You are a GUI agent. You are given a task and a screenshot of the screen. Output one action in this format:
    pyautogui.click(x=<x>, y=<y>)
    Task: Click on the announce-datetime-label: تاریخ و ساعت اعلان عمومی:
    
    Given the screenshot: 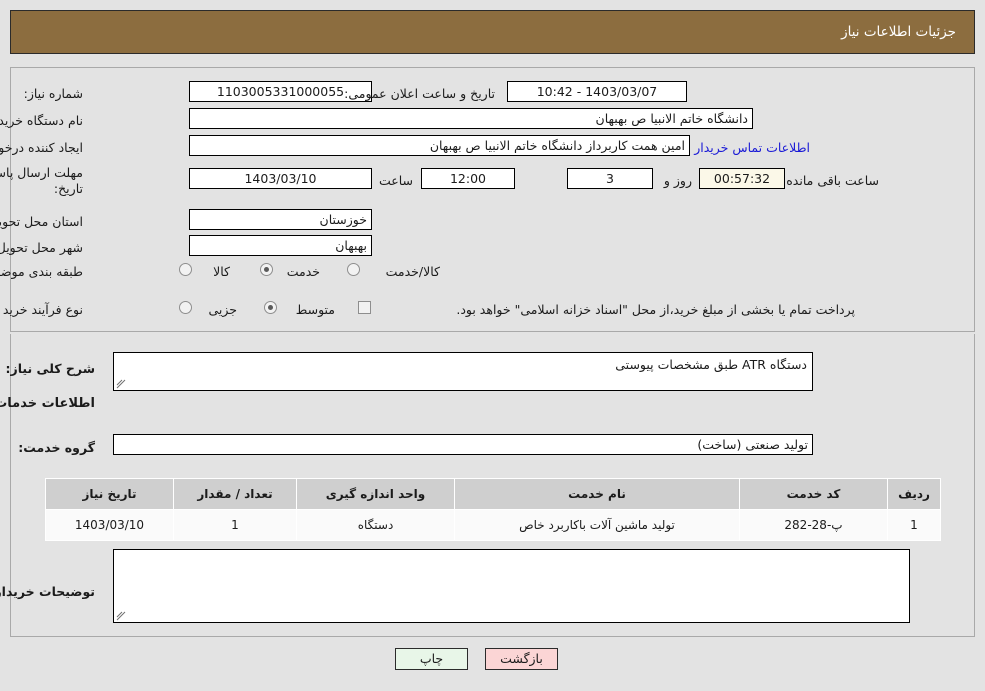 What is the action you would take?
    pyautogui.click(x=419, y=93)
    